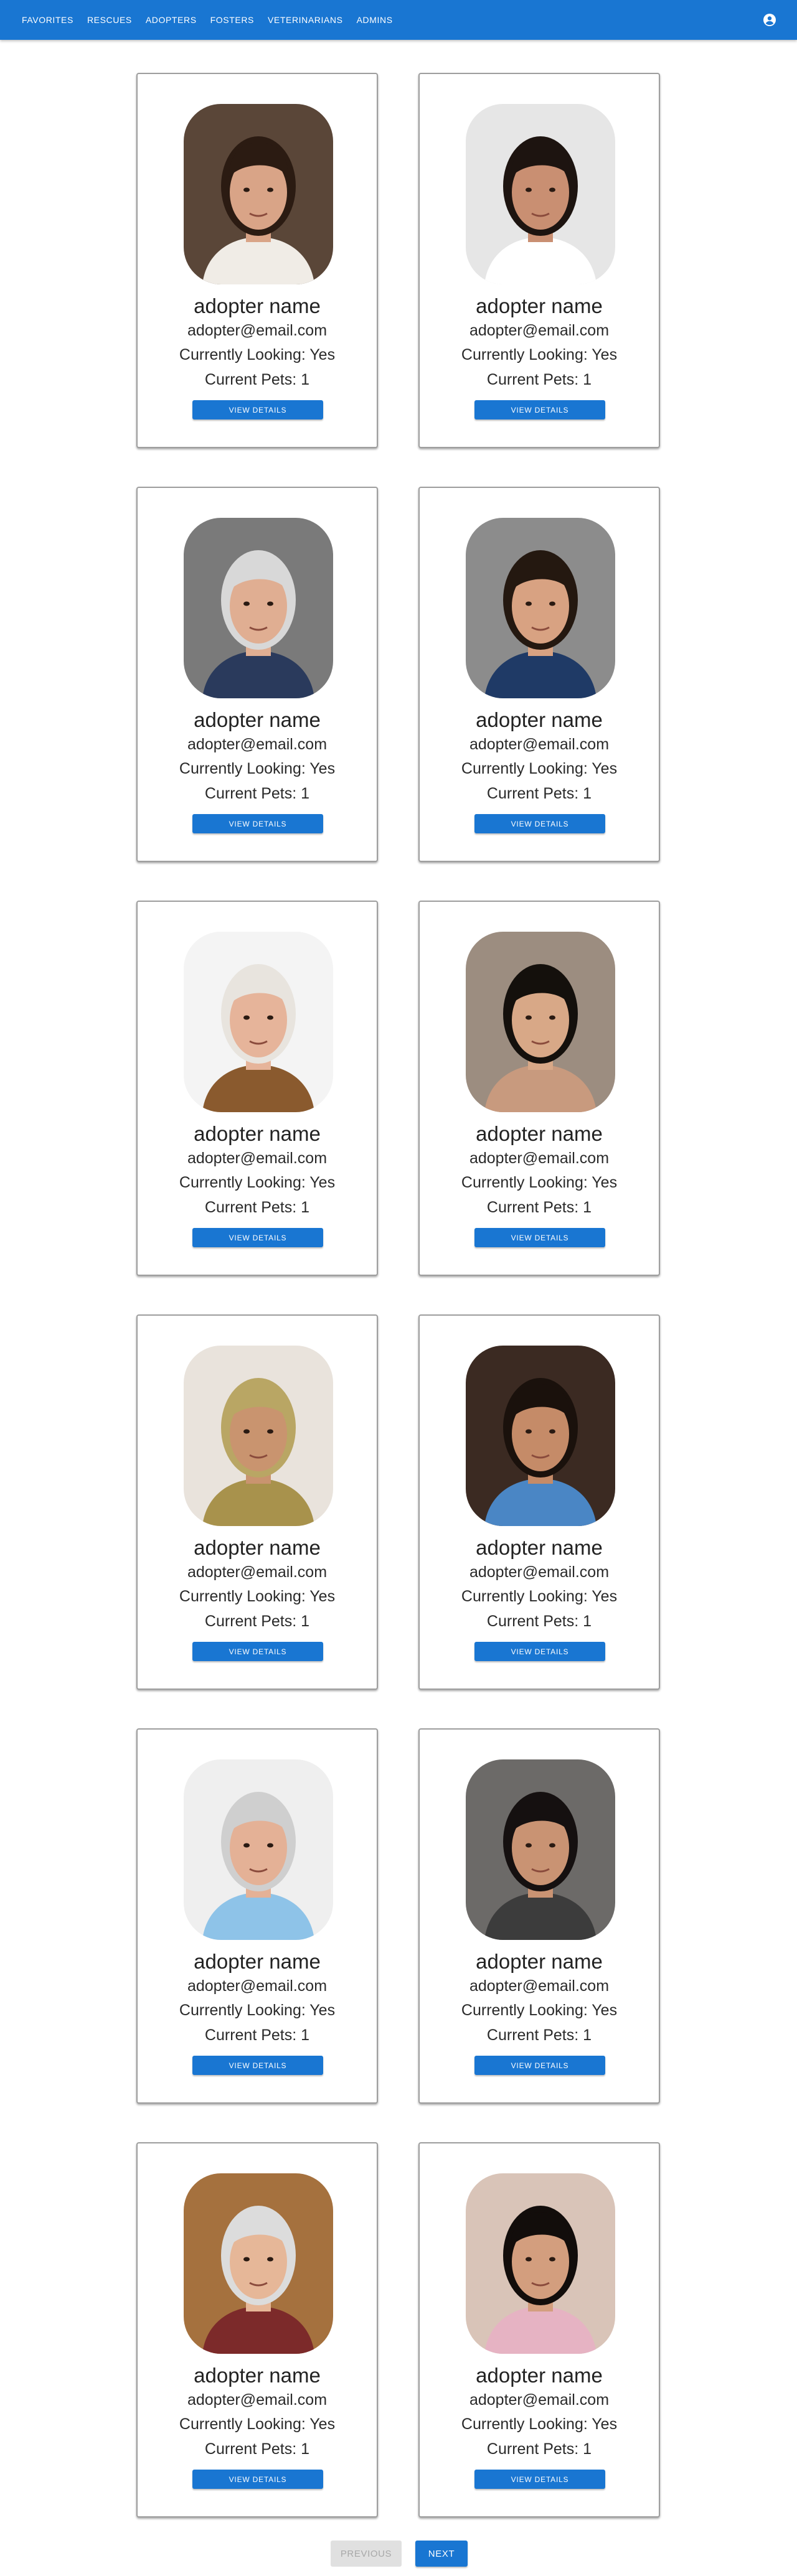 This screenshot has width=797, height=2576. Describe the element at coordinates (367, 2554) in the screenshot. I see `previous-page-button: Previous` at that location.